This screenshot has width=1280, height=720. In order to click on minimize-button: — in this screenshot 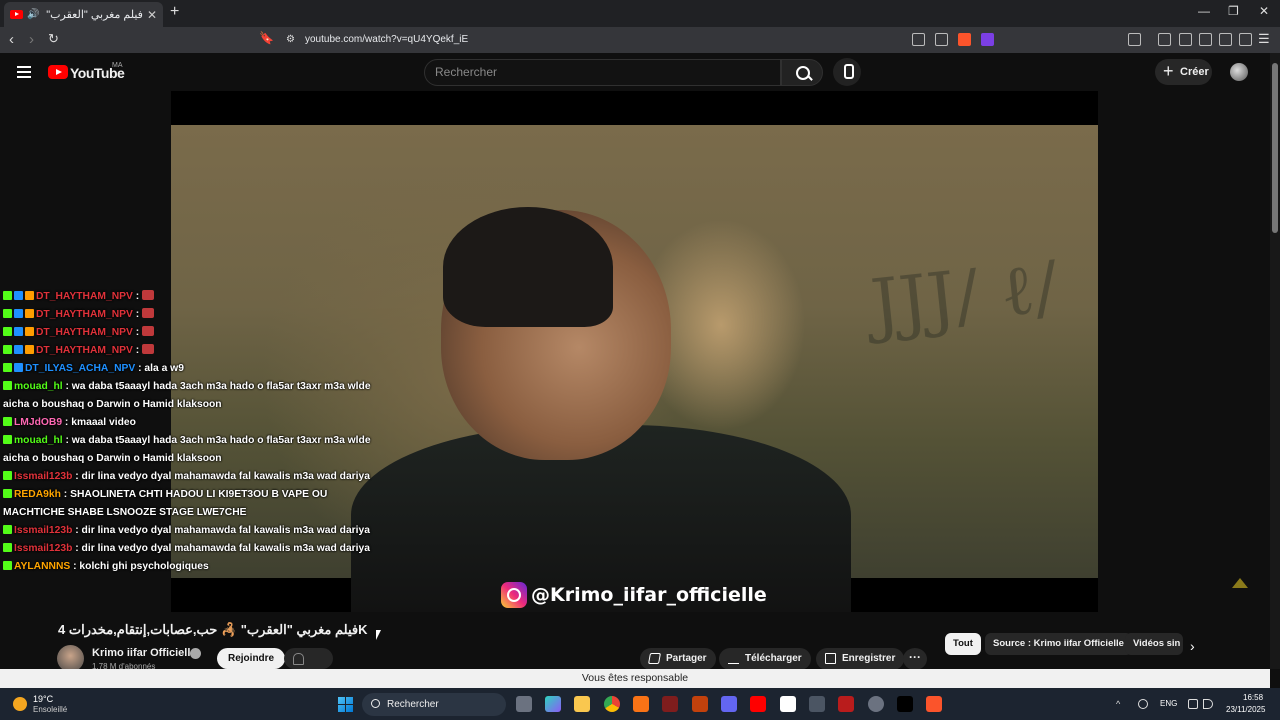, I will do `click(1204, 11)`.